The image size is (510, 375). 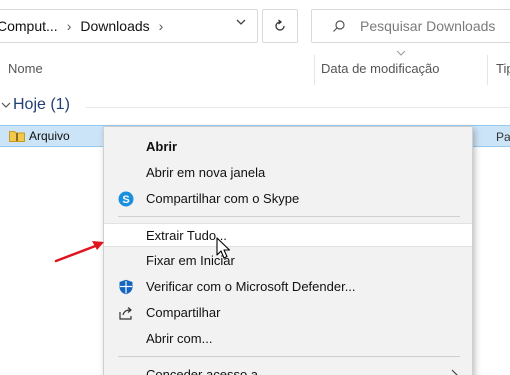 I want to click on file-type: Pa, so click(x=503, y=137).